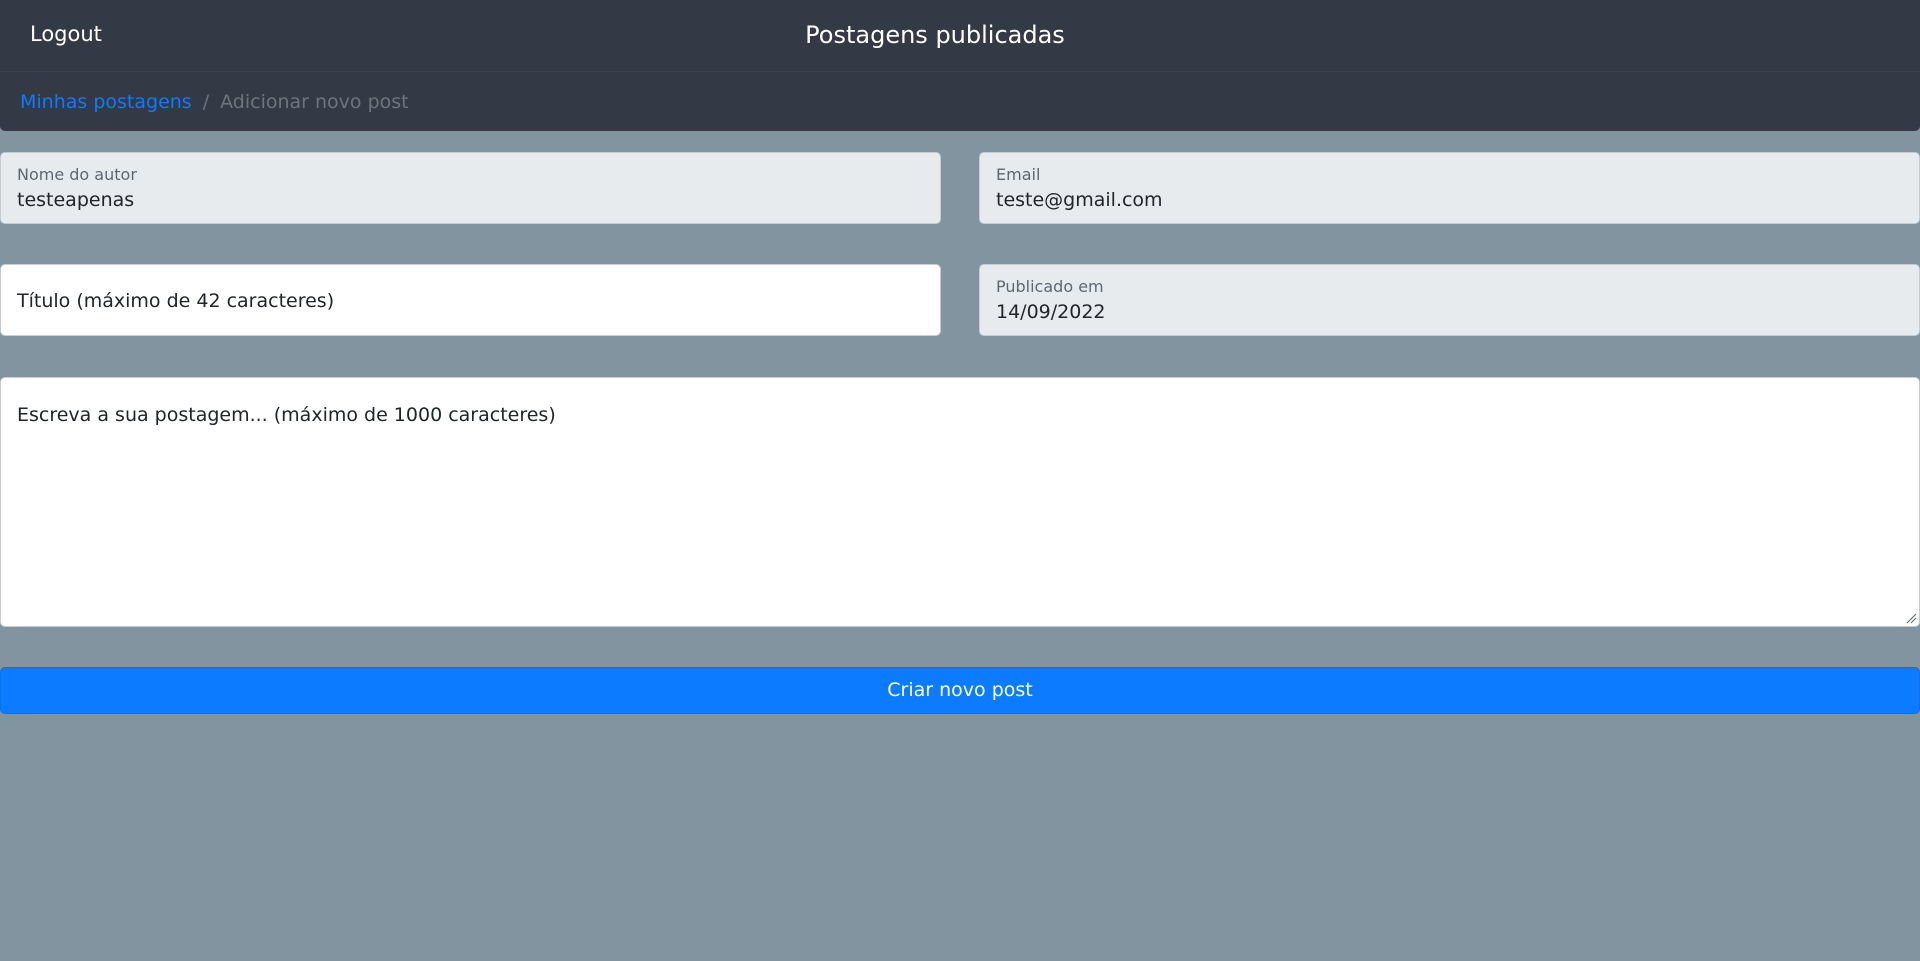 The height and width of the screenshot is (961, 1920). Describe the element at coordinates (1079, 200) in the screenshot. I see `email-value: teste@gmail.com` at that location.